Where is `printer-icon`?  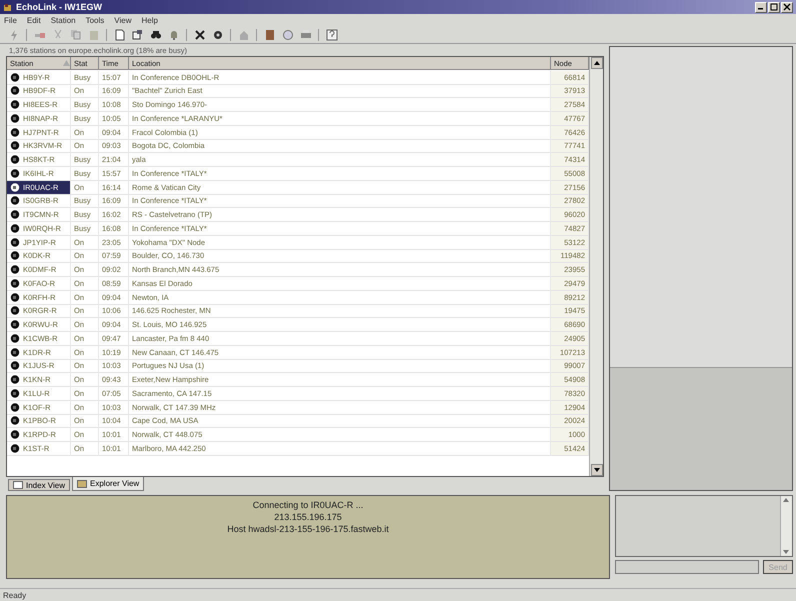
printer-icon is located at coordinates (306, 34).